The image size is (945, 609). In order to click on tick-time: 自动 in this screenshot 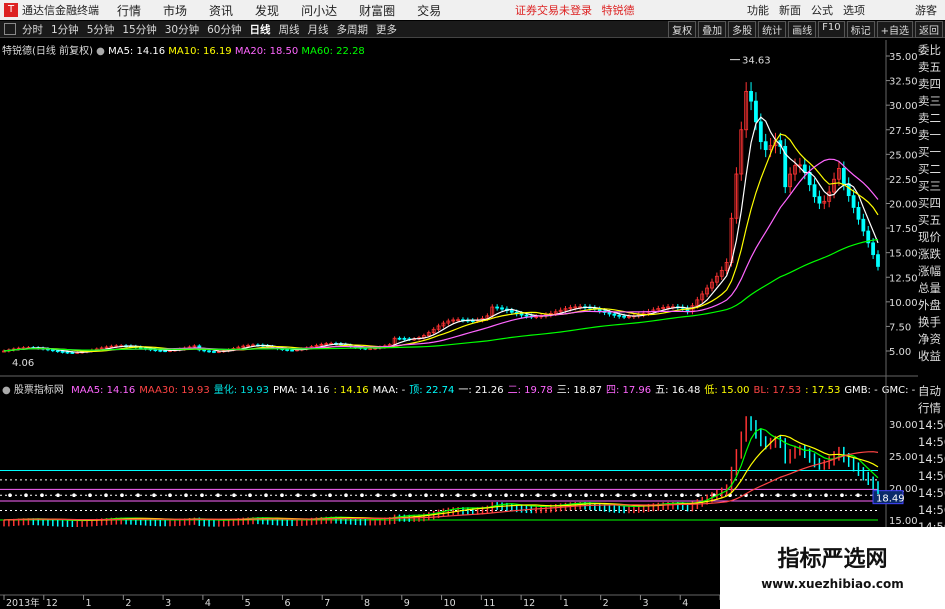, I will do `click(931, 391)`.